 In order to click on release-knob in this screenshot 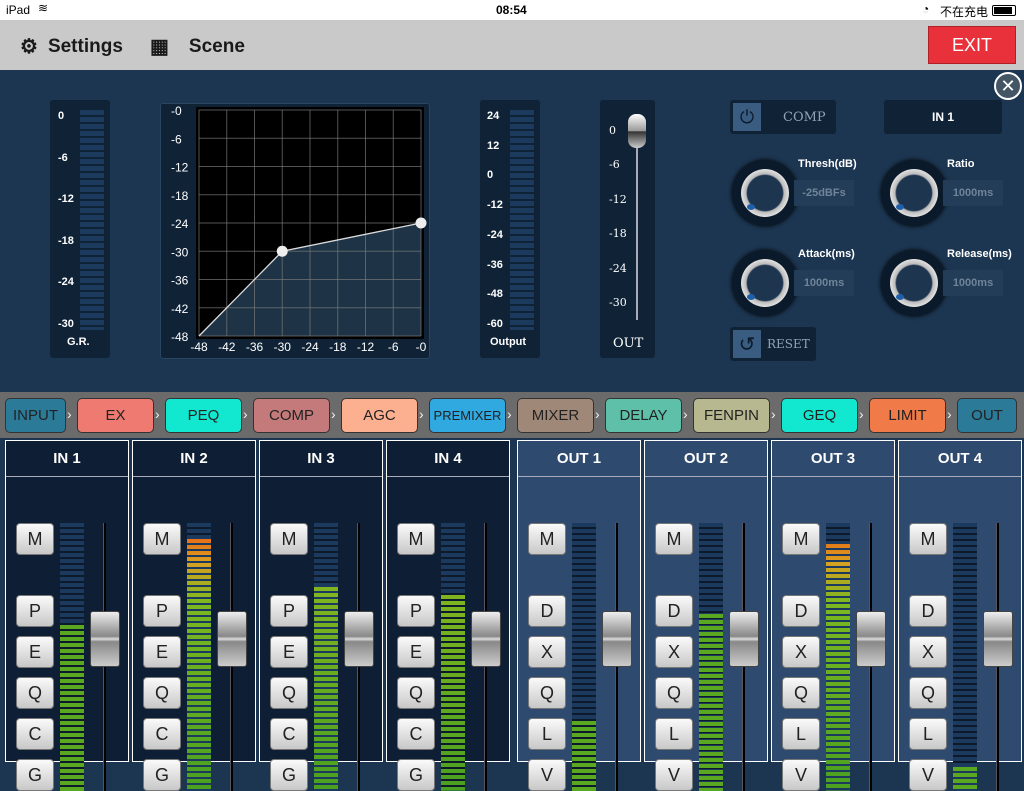, I will do `click(914, 283)`.